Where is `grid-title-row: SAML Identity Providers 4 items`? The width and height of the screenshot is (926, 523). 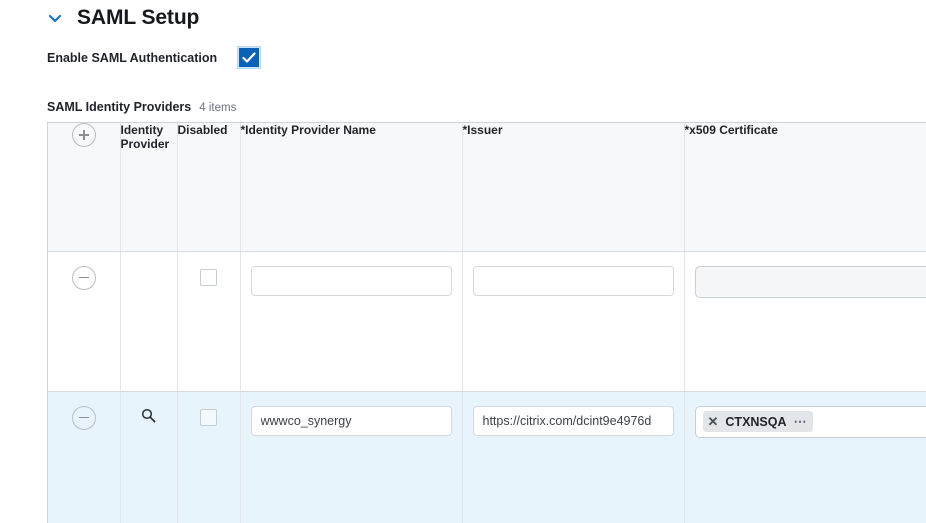 grid-title-row: SAML Identity Providers 4 items is located at coordinates (141, 107).